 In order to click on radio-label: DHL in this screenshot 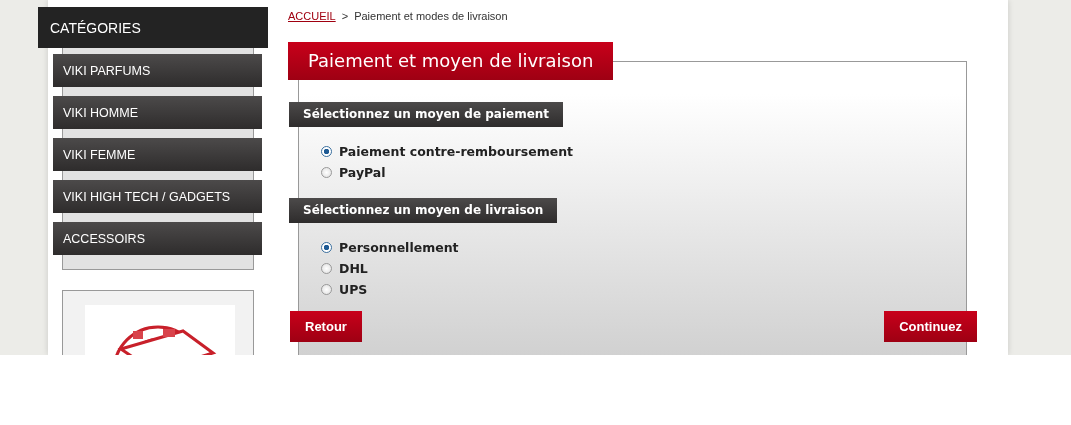, I will do `click(353, 268)`.